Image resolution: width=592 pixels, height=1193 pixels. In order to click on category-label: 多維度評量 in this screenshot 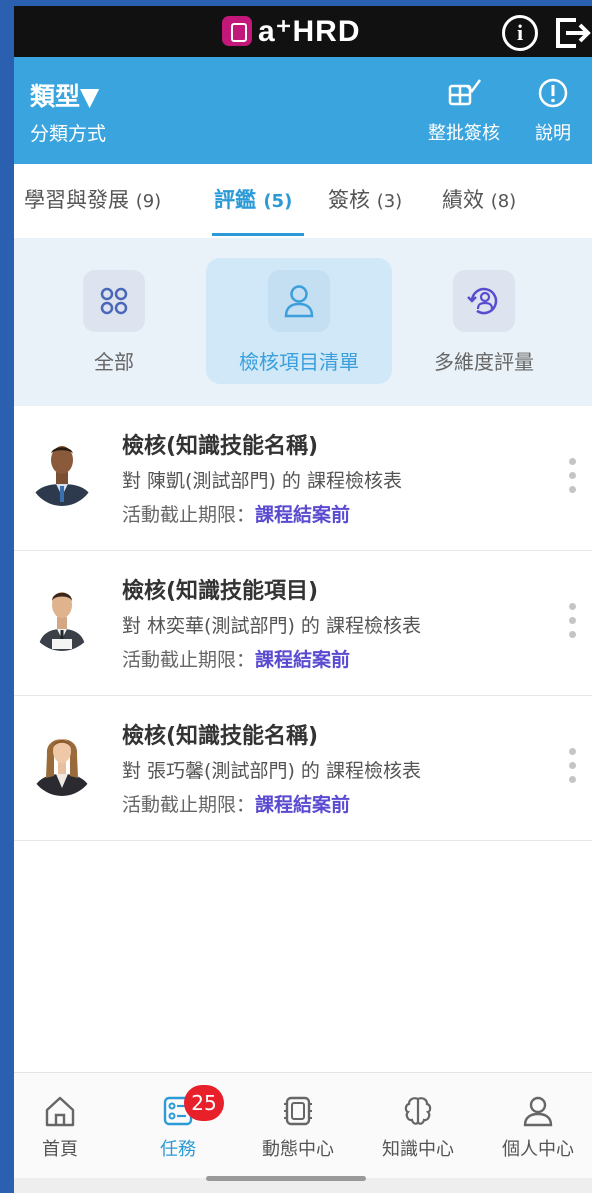, I will do `click(484, 362)`.